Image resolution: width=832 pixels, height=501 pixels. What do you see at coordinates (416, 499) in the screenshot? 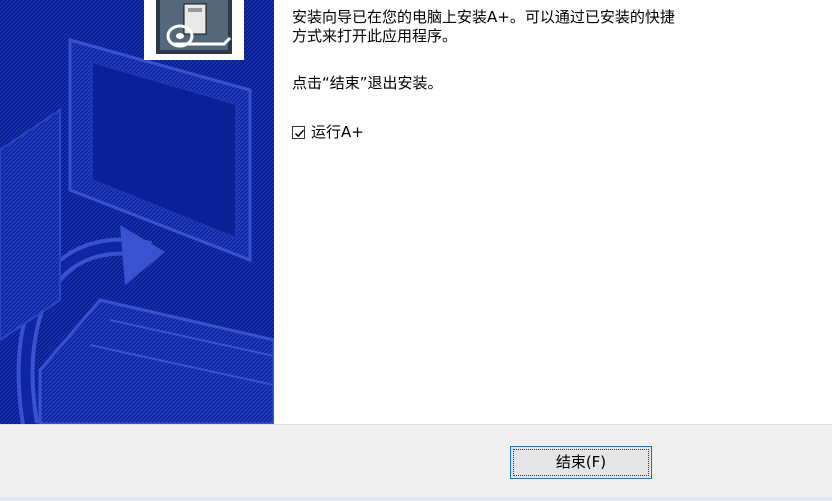
I see `window-bottom-edge` at bounding box center [416, 499].